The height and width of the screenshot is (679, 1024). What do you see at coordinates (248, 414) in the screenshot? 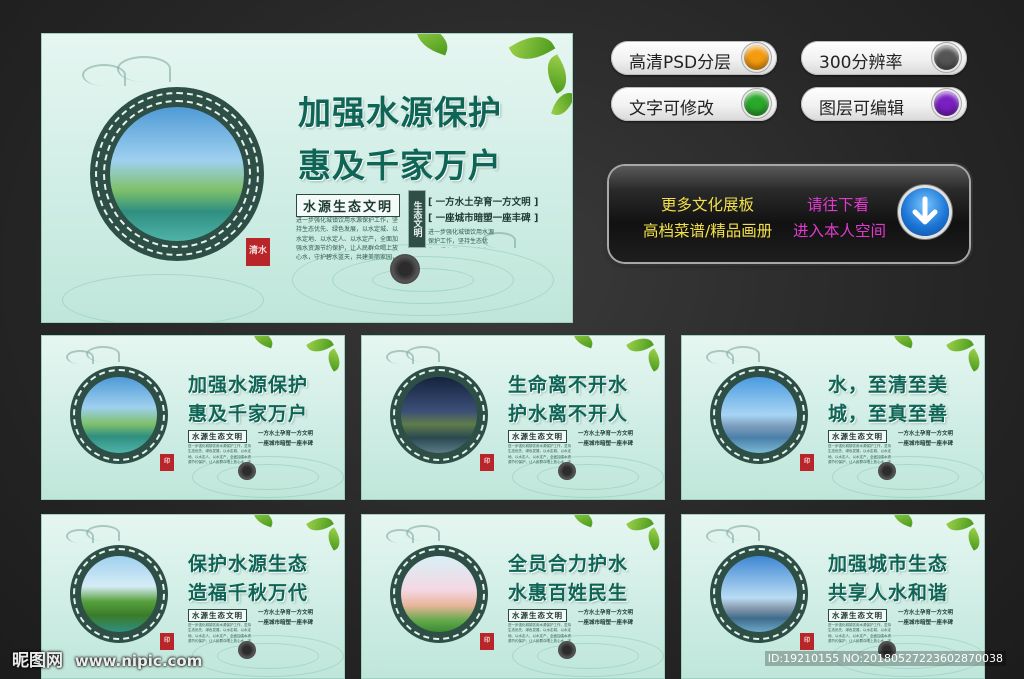
I see `thumb-title-line2: 惠及千家万户` at bounding box center [248, 414].